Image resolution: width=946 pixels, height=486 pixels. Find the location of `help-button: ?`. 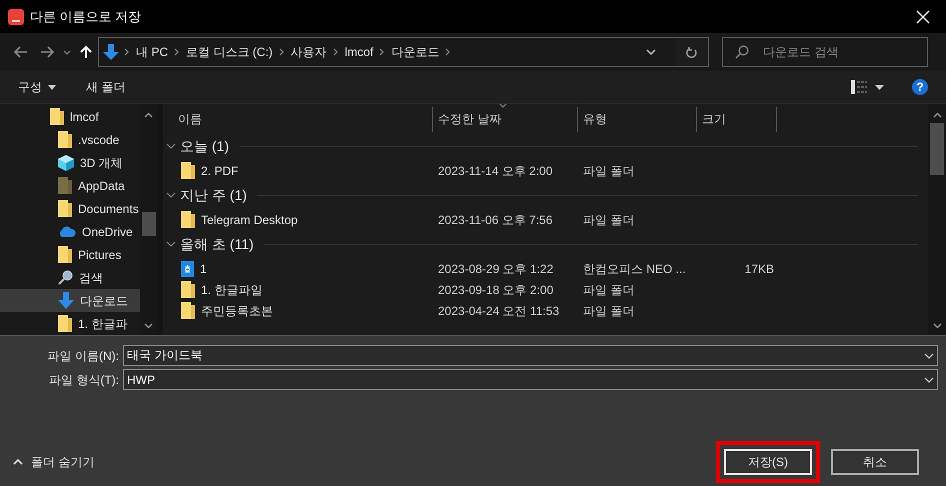

help-button: ? is located at coordinates (920, 87).